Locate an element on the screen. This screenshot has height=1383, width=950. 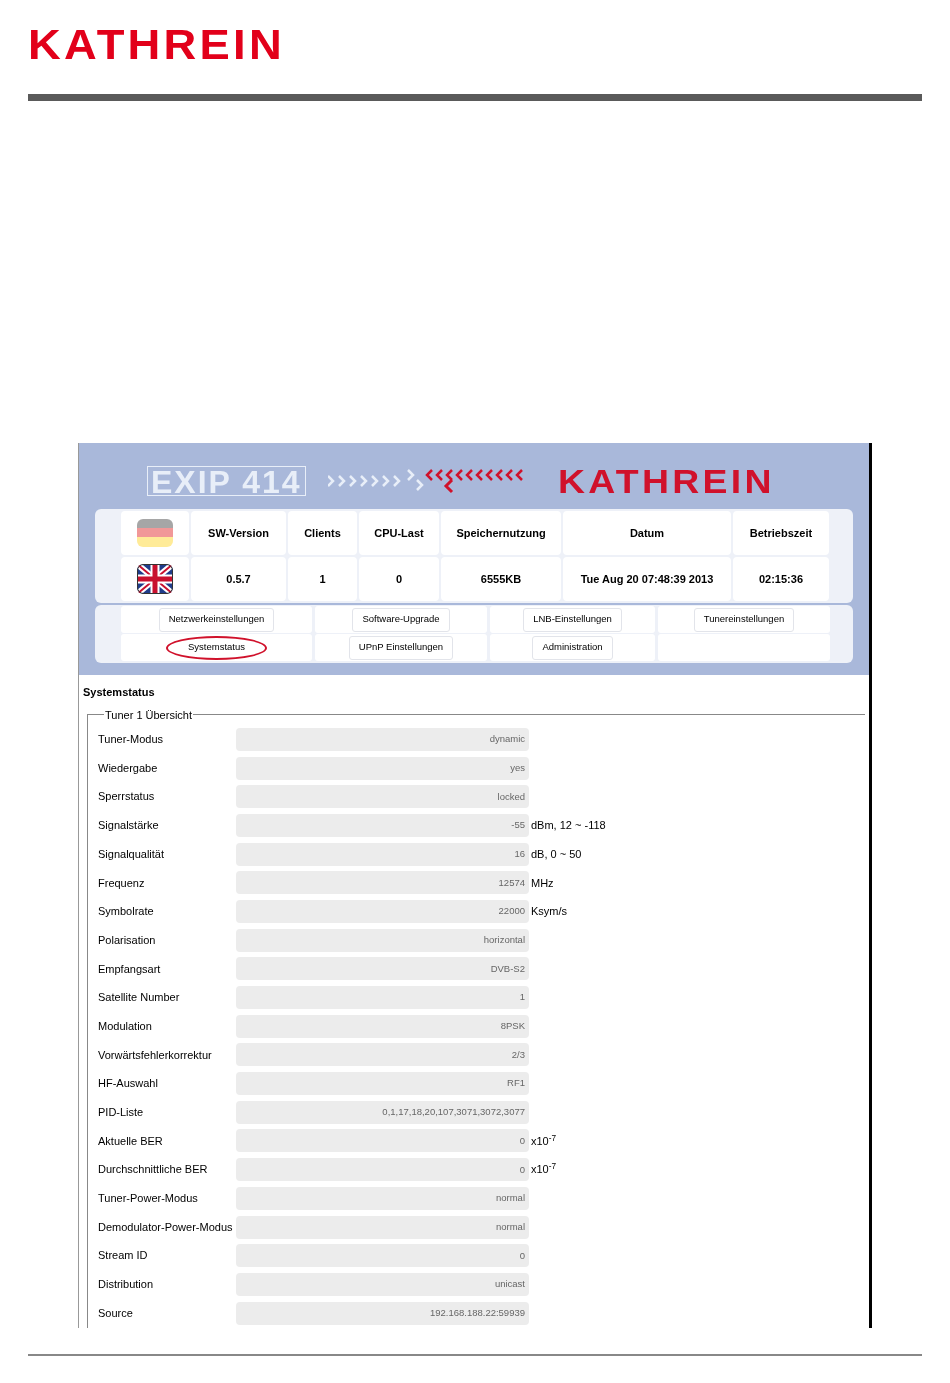
unit-label: dBm, 12 ~ -118 is located at coordinates (568, 826).